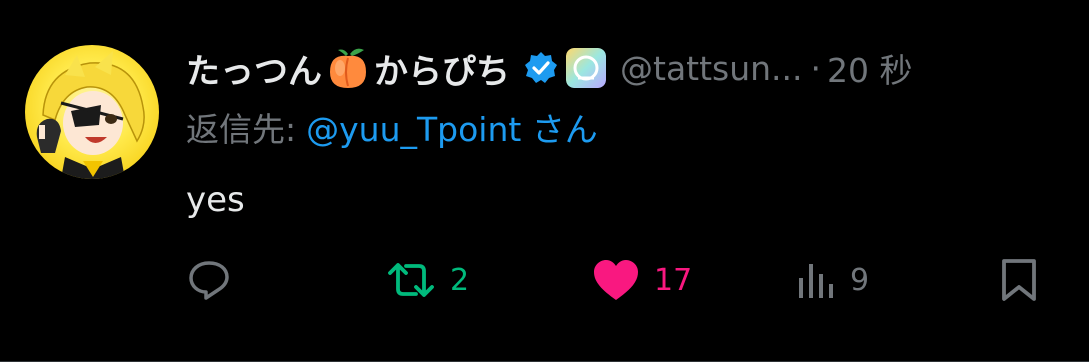 The width and height of the screenshot is (1089, 362). What do you see at coordinates (452, 127) in the screenshot?
I see `reply-target-link: @yuu_Tpoint さん` at bounding box center [452, 127].